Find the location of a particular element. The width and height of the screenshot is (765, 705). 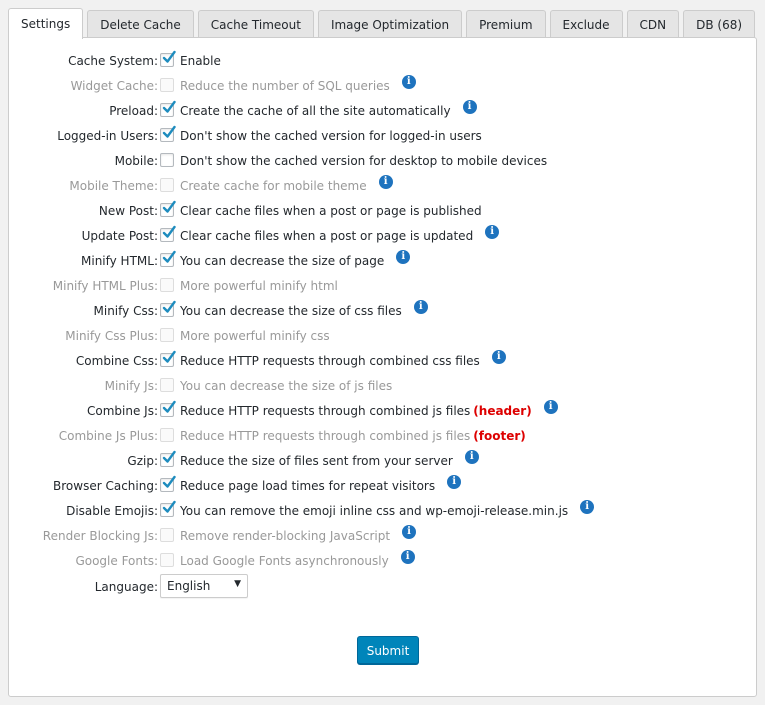

language-value: English is located at coordinates (189, 586).